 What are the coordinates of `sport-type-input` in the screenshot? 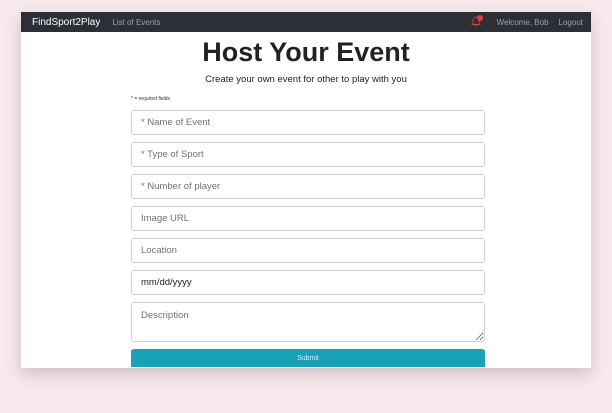 It's located at (308, 154).